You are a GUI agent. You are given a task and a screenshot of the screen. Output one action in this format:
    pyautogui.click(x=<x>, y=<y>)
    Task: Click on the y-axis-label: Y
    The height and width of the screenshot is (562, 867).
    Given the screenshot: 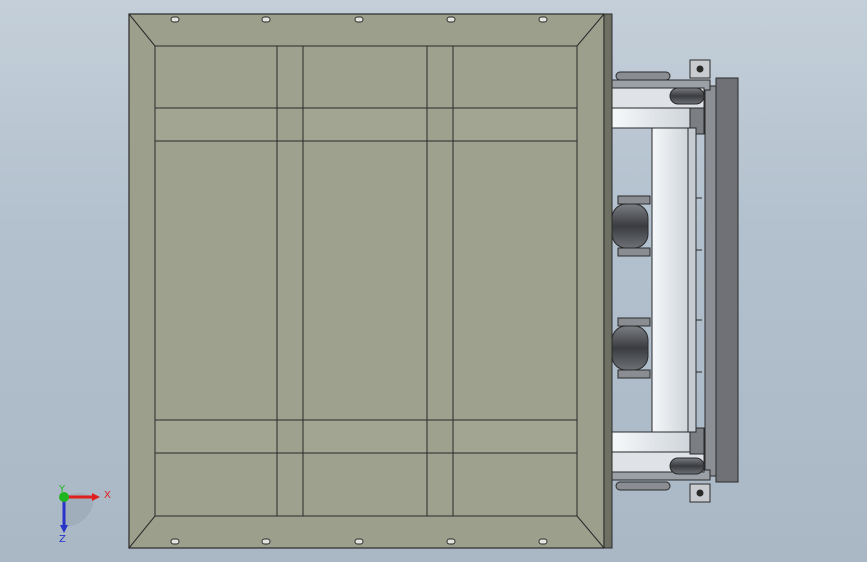 What is the action you would take?
    pyautogui.click(x=62, y=489)
    